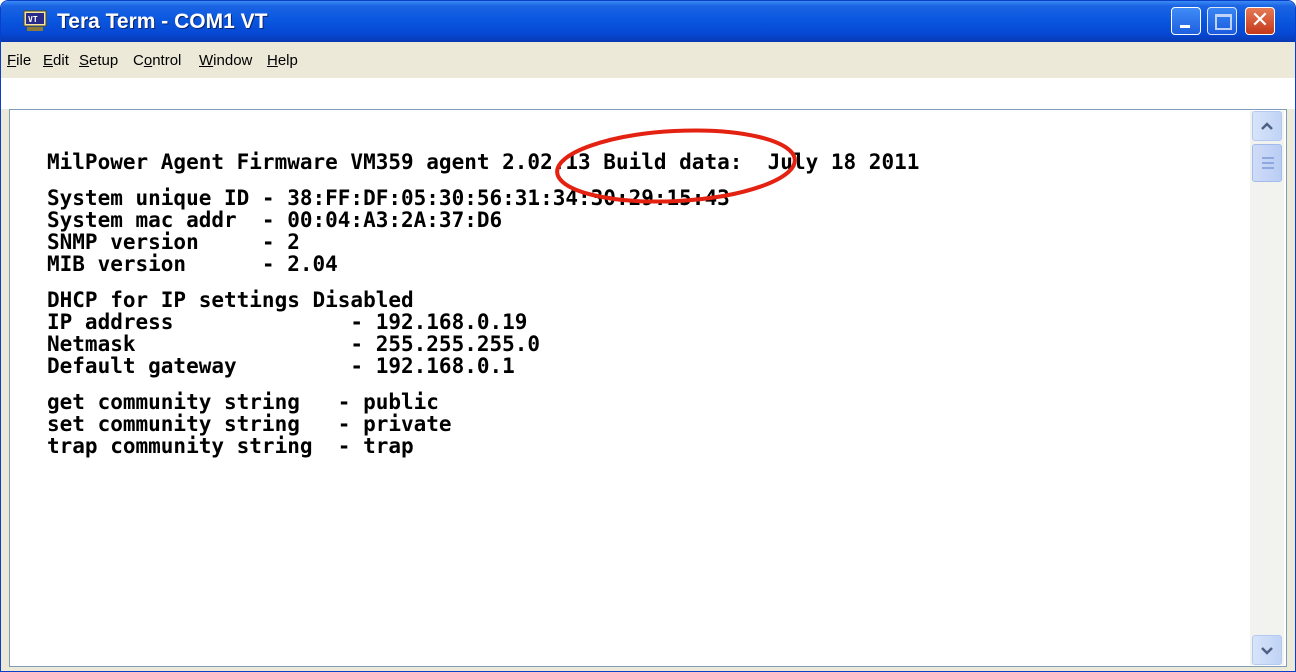 The height and width of the screenshot is (672, 1296). I want to click on menu-bar: File Edit Setup Control Window Help, so click(648, 60).